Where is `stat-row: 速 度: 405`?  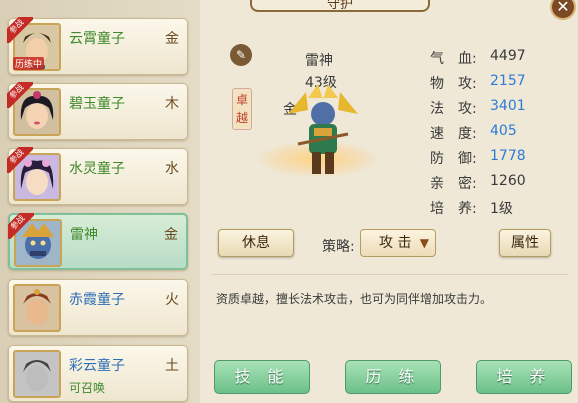
stat-row: 速 度: 405 is located at coordinates (500, 135).